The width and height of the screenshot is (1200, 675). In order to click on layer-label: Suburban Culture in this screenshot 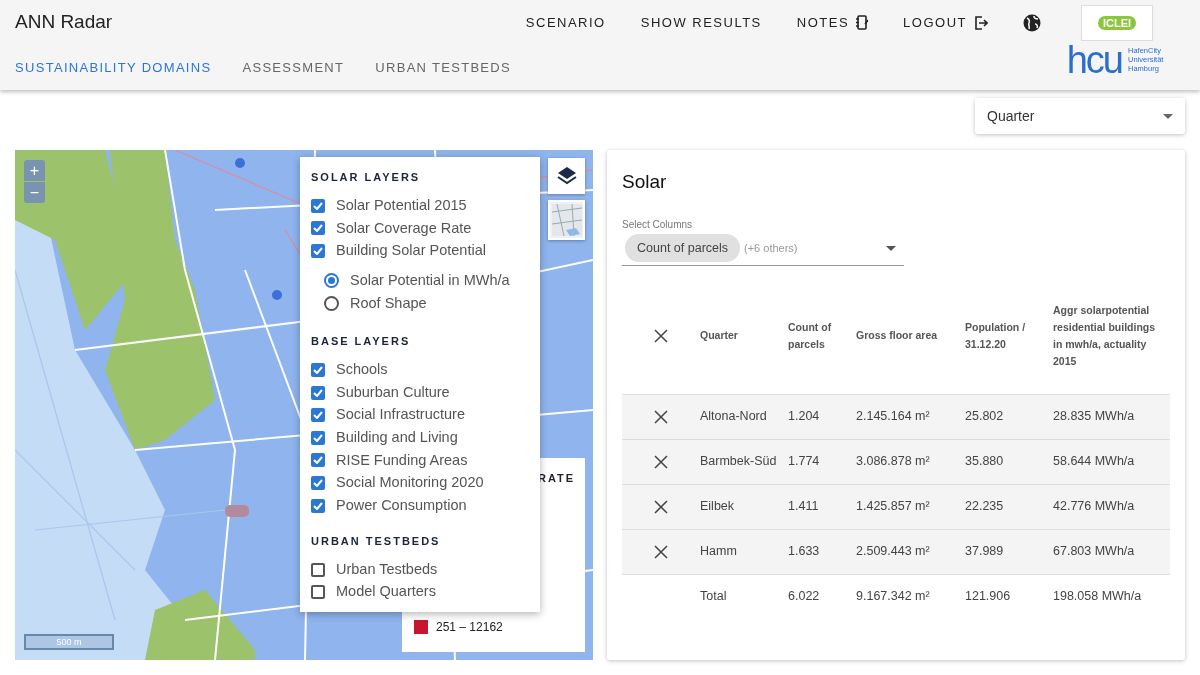, I will do `click(393, 392)`.